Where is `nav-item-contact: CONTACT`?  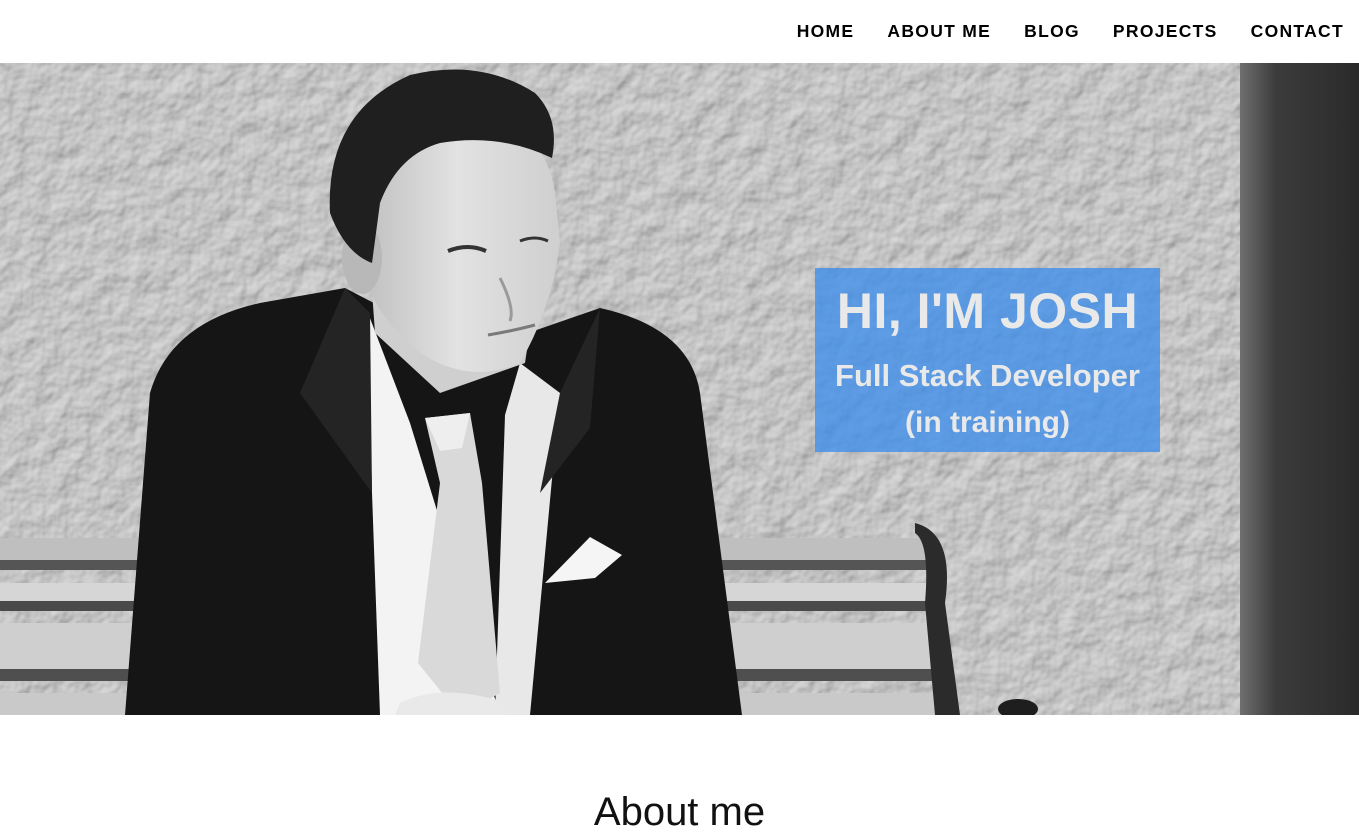 nav-item-contact: CONTACT is located at coordinates (1297, 31).